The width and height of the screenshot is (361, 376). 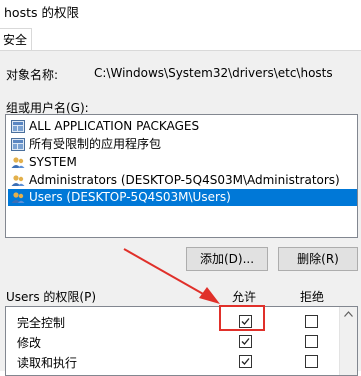 I want to click on permissions-label: Users 的权限(P), so click(x=51, y=297).